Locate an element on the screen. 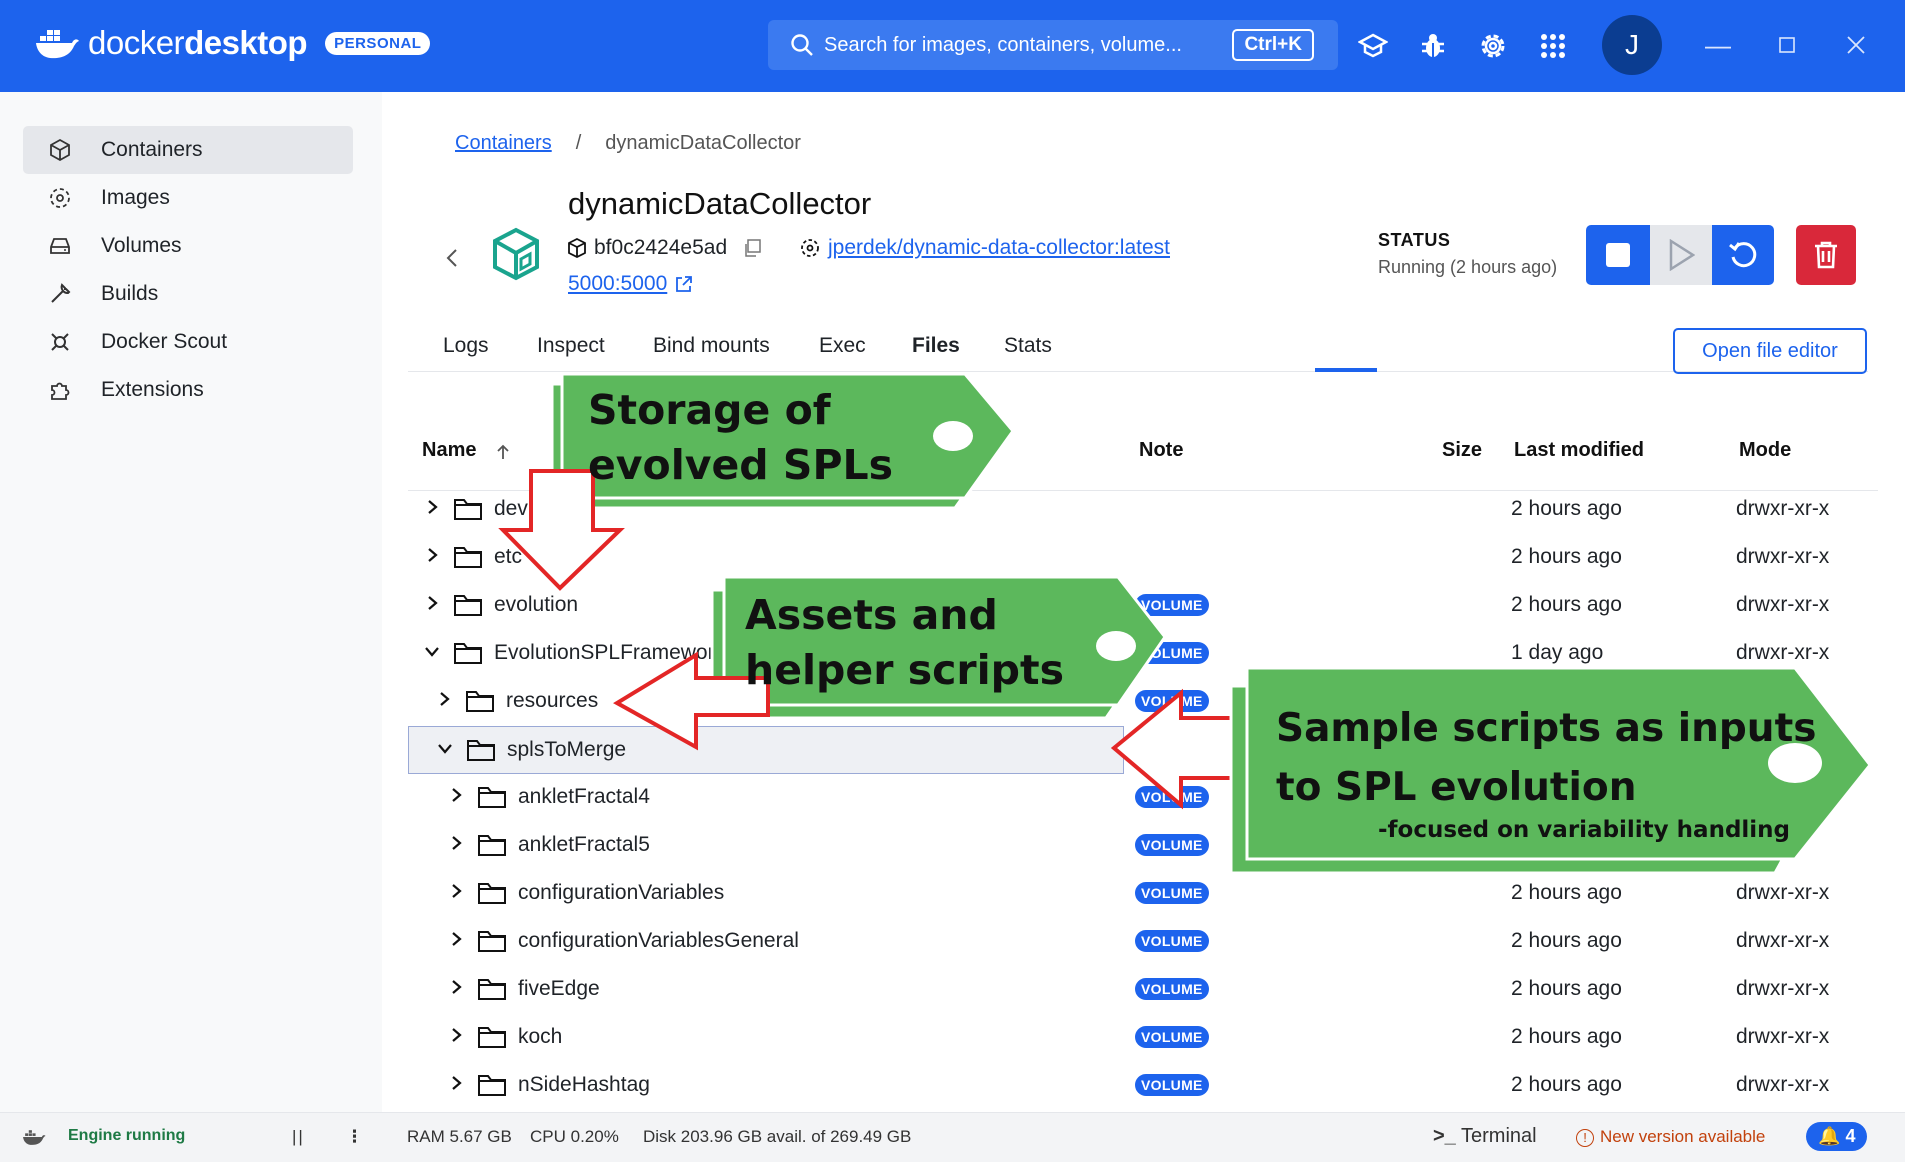 The width and height of the screenshot is (1905, 1162). volume-icon is located at coordinates (60, 246).